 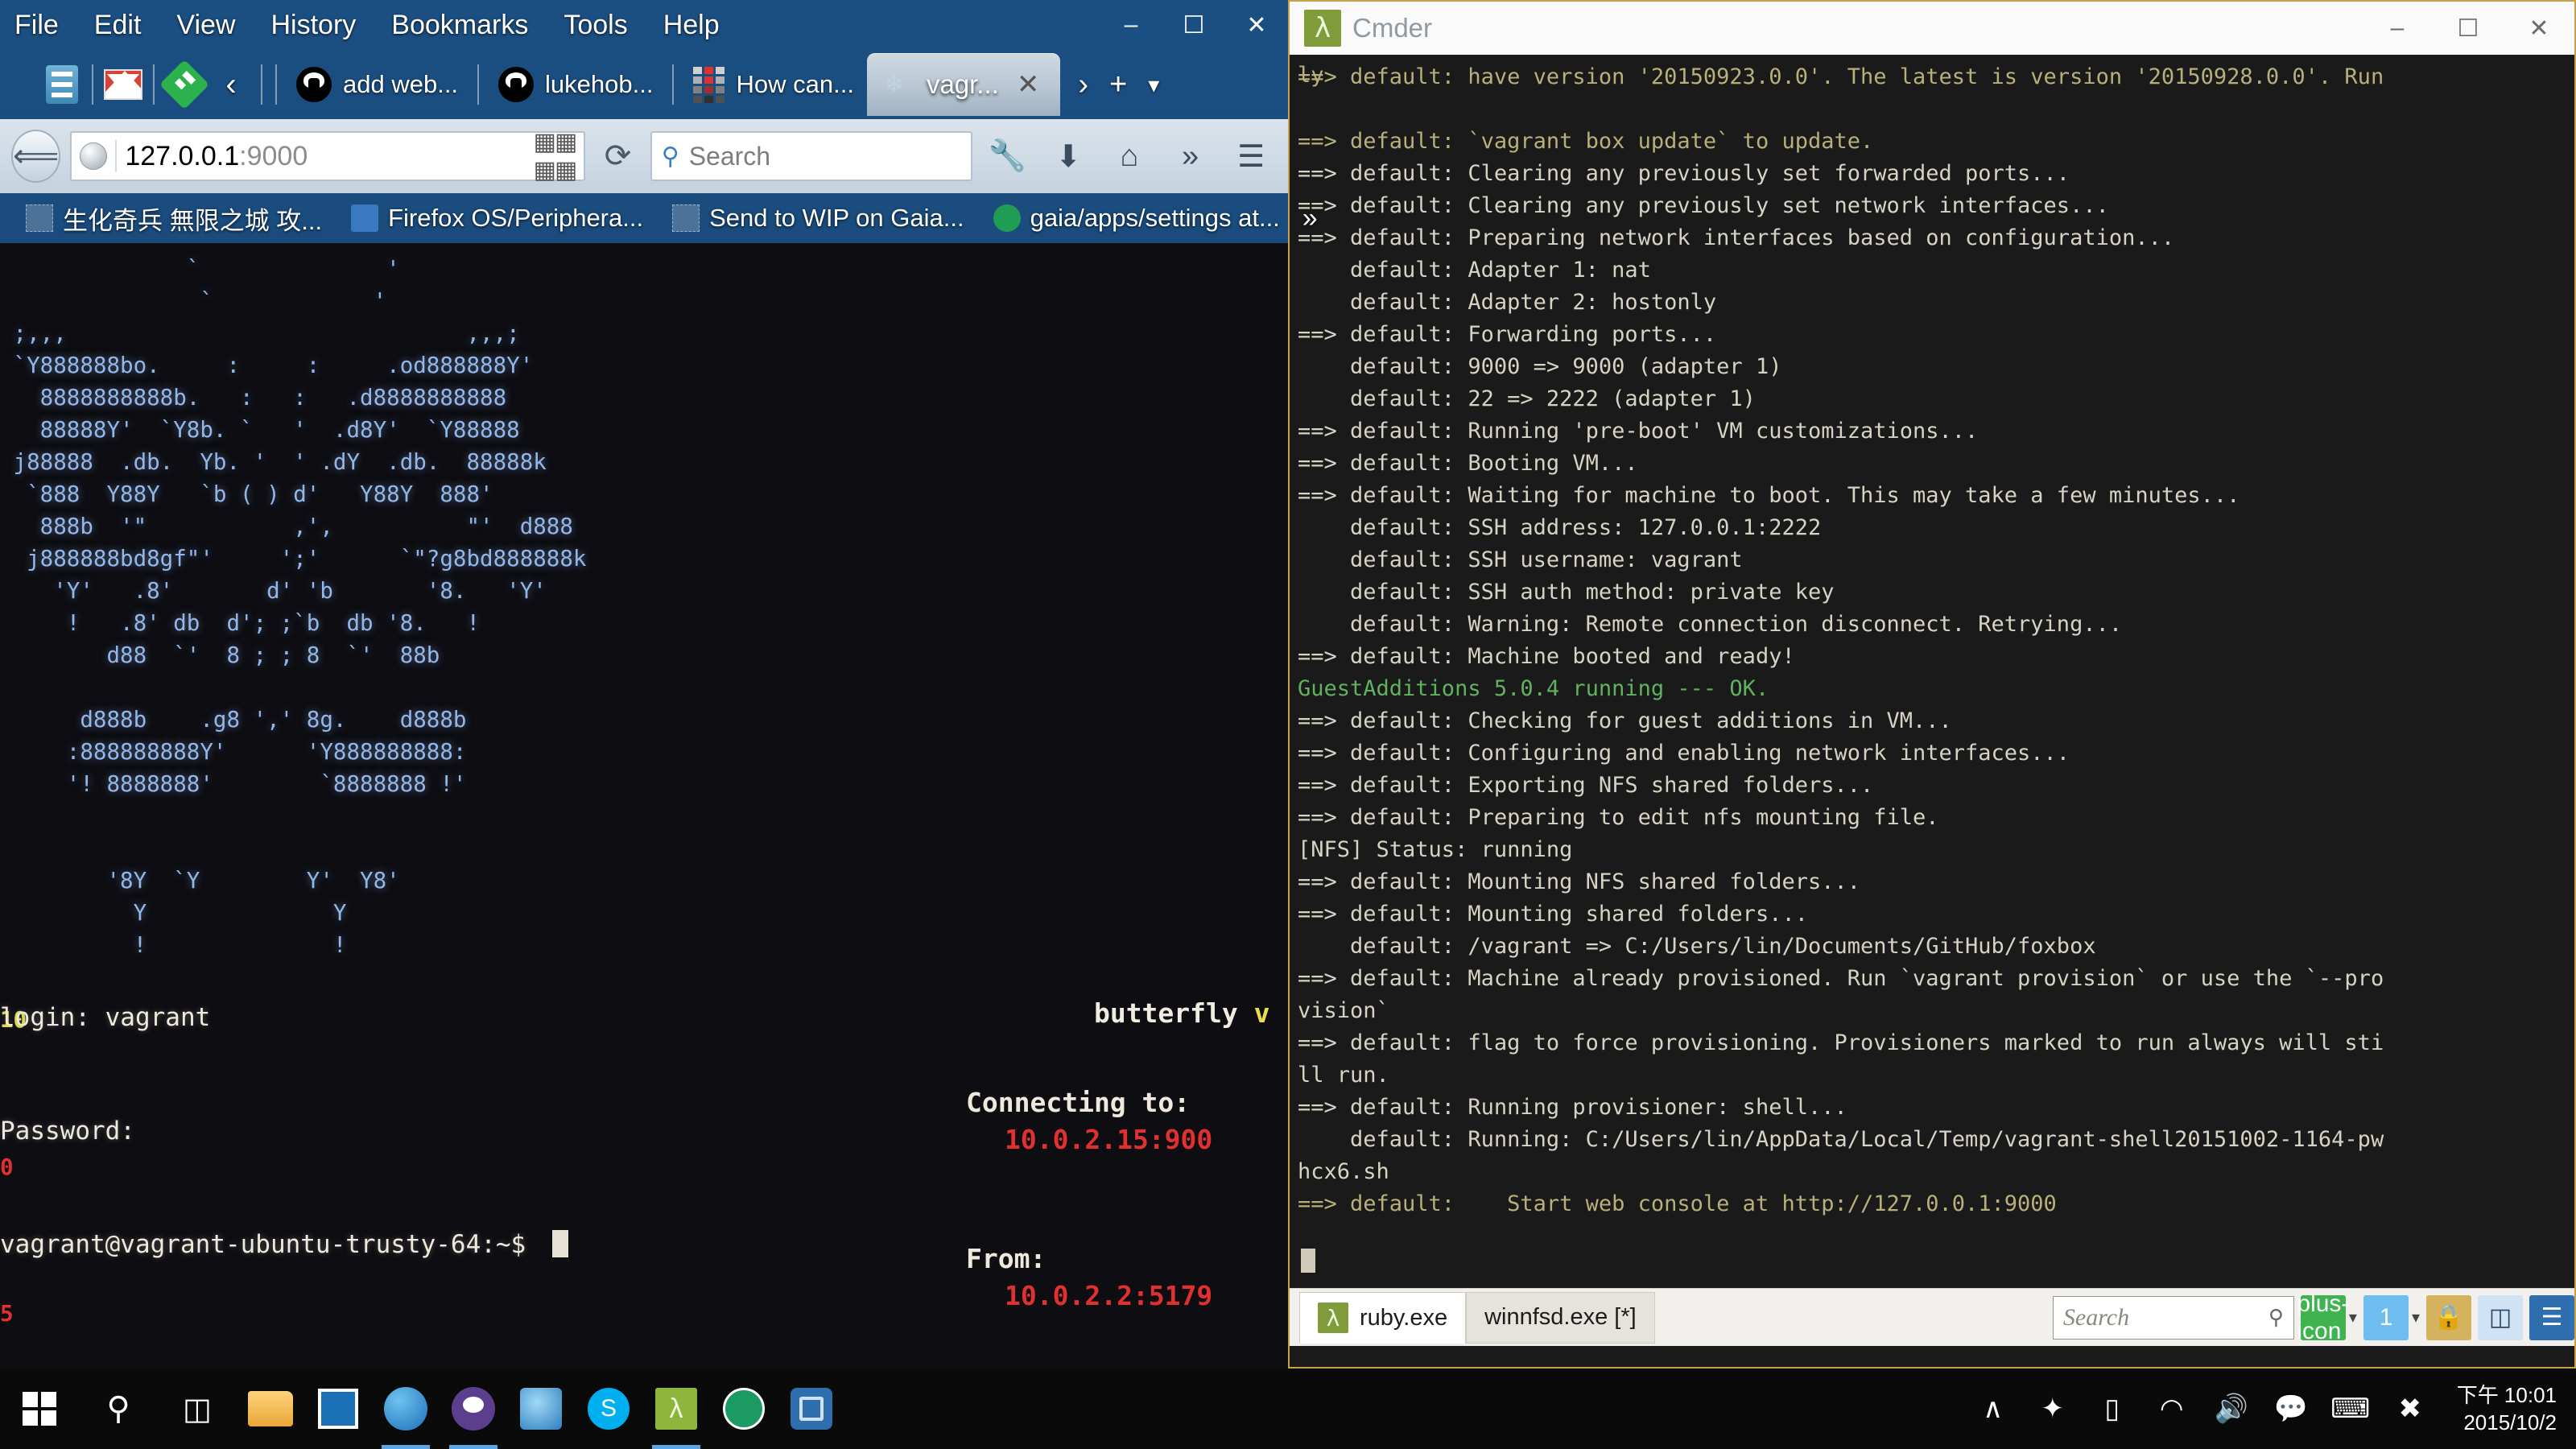 I want to click on taskbar-app-vagrant, so click(x=744, y=1408).